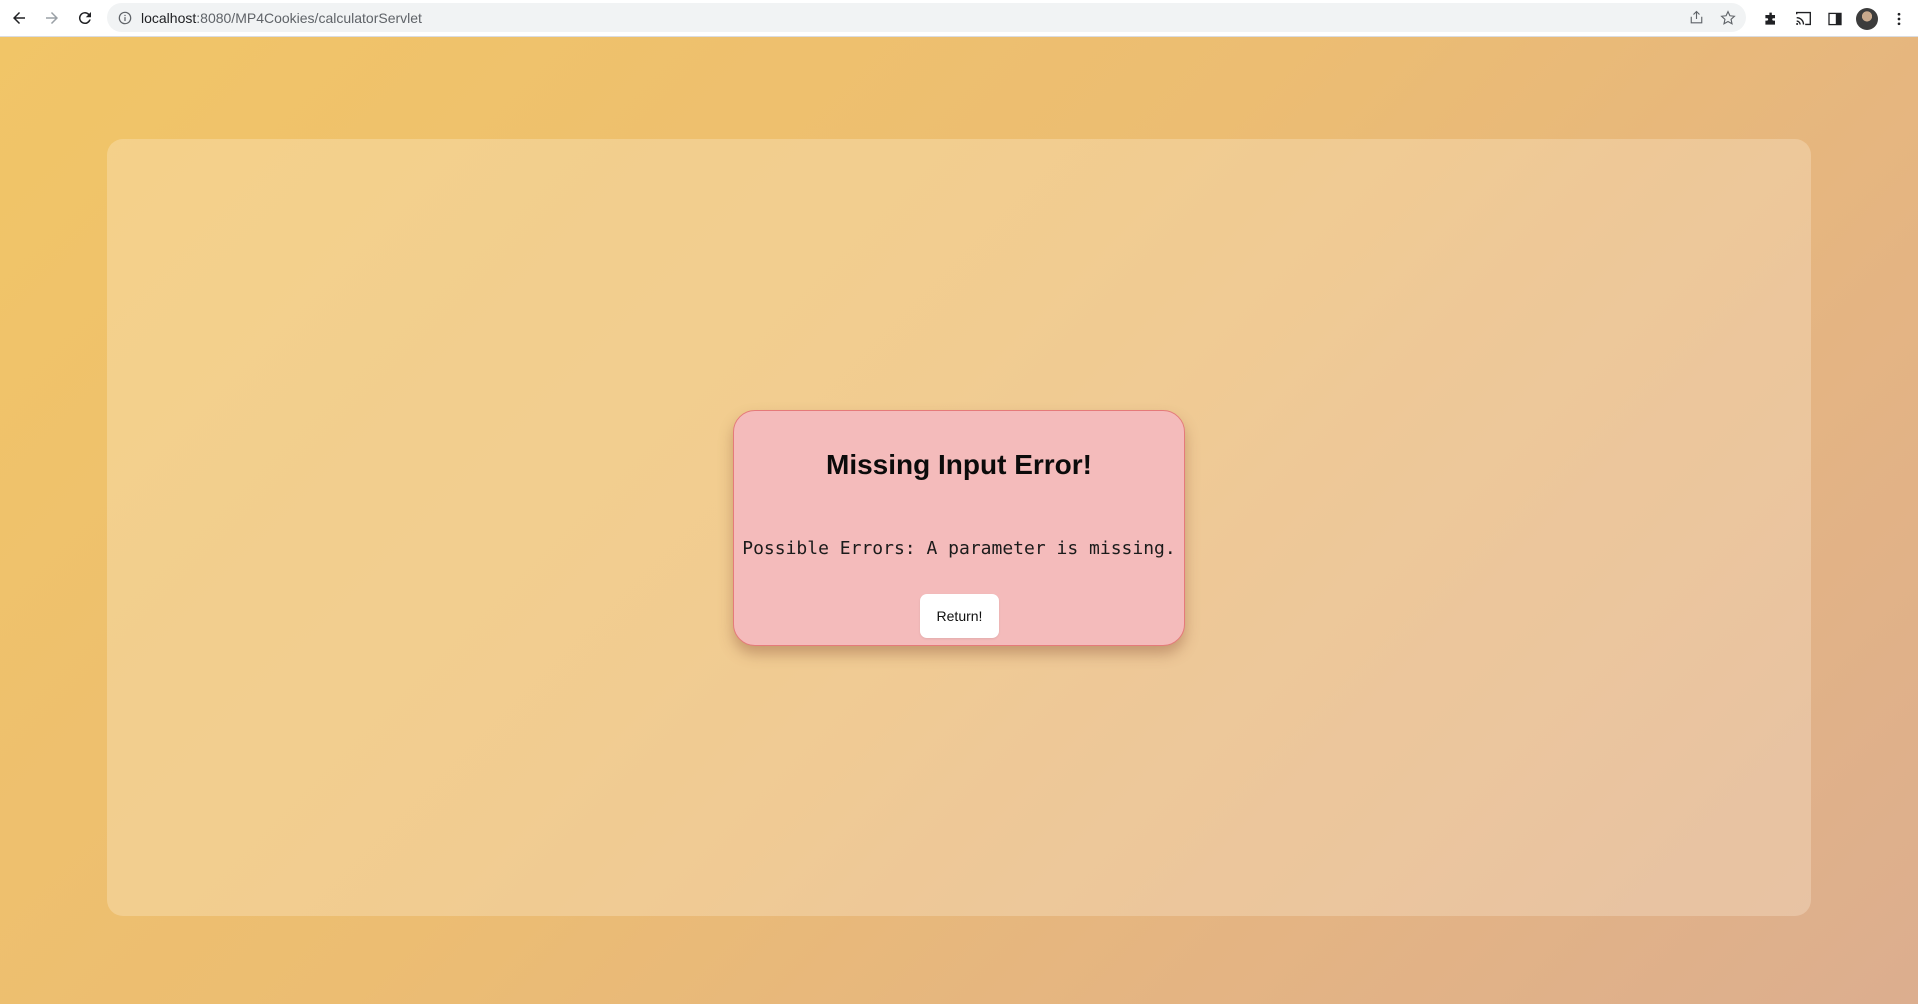 This screenshot has height=1004, width=1918. Describe the element at coordinates (1696, 18) in the screenshot. I see `share-icon` at that location.